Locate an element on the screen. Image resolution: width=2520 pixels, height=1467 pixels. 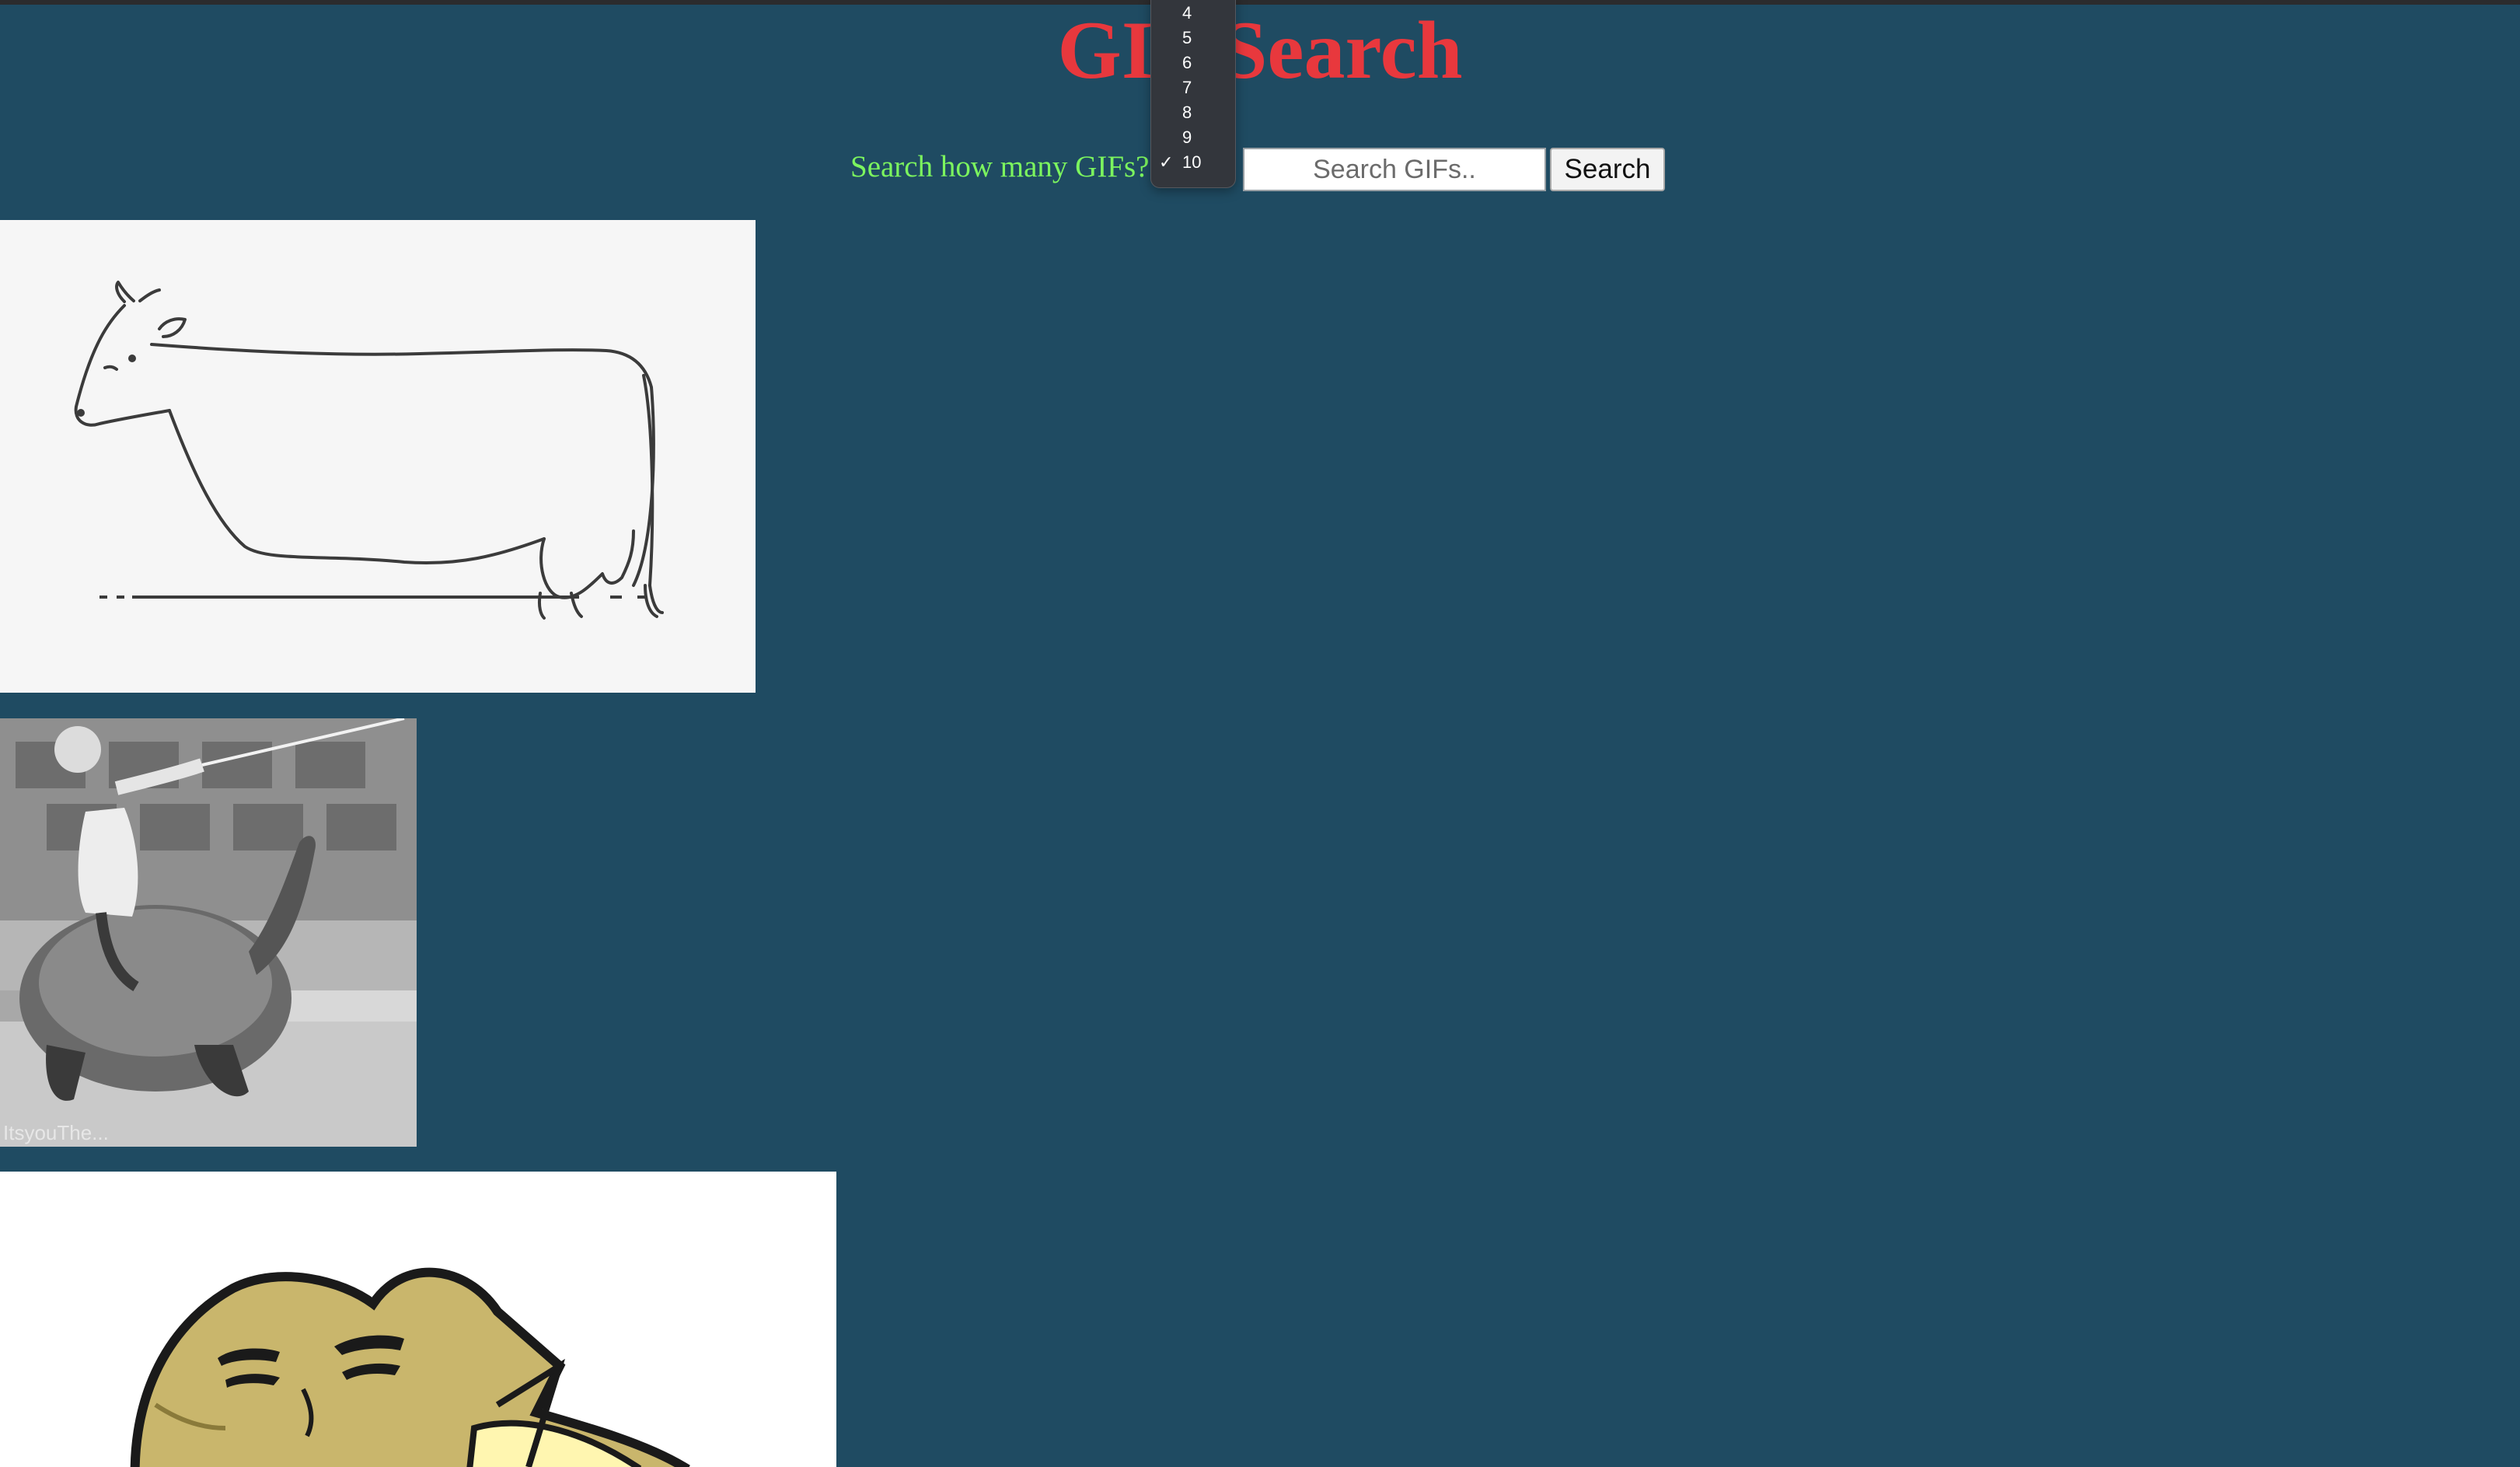
checkmark-icon: ✓ is located at coordinates (1166, 162).